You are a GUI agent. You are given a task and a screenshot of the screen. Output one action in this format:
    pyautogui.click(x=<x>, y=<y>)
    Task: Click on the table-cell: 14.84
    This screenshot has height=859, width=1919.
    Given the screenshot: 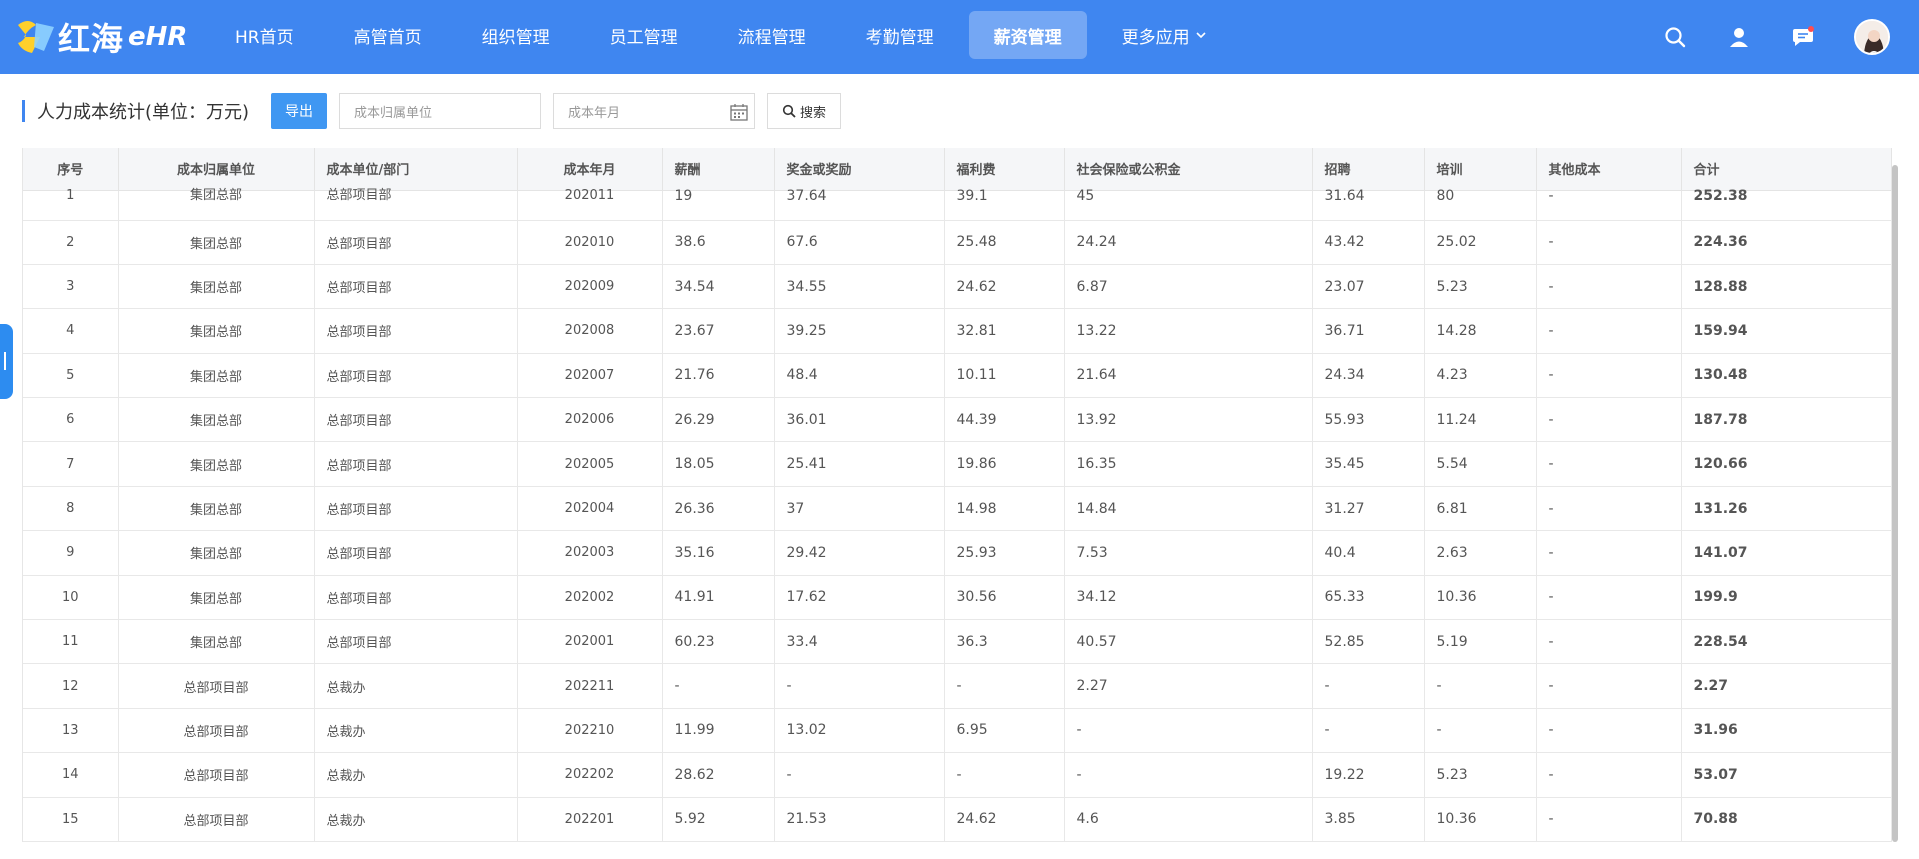 What is the action you would take?
    pyautogui.click(x=1188, y=509)
    